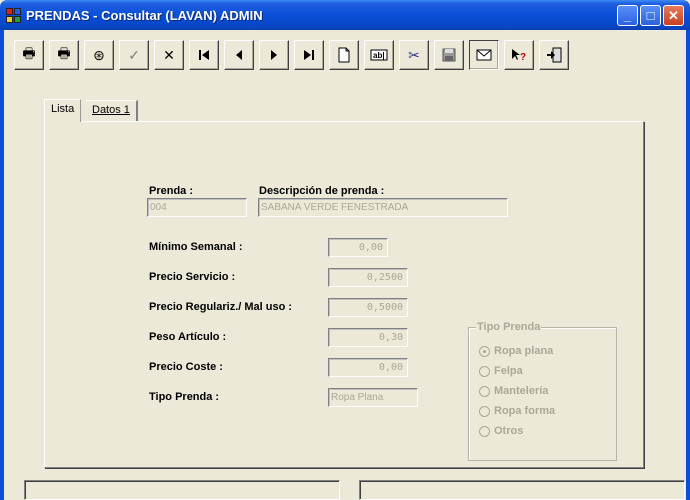 The height and width of the screenshot is (500, 690). I want to click on tab-datos-1: Datos 1, so click(112, 110).